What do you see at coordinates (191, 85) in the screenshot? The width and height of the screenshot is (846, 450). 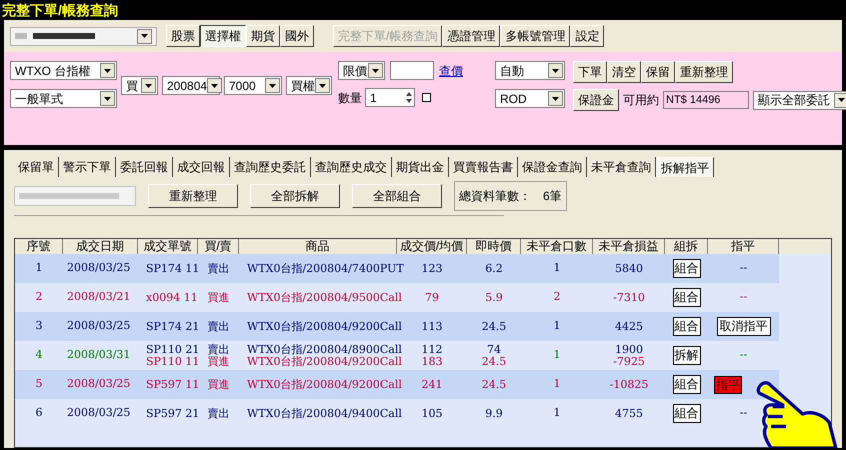 I see `dropdown: 200804` at bounding box center [191, 85].